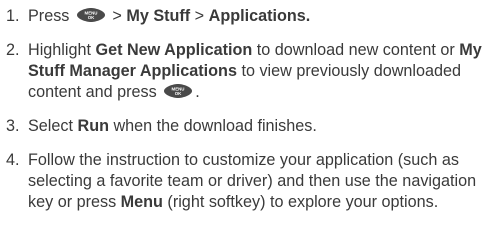 The height and width of the screenshot is (249, 487). What do you see at coordinates (13, 126) in the screenshot?
I see `step-number: 3.` at bounding box center [13, 126].